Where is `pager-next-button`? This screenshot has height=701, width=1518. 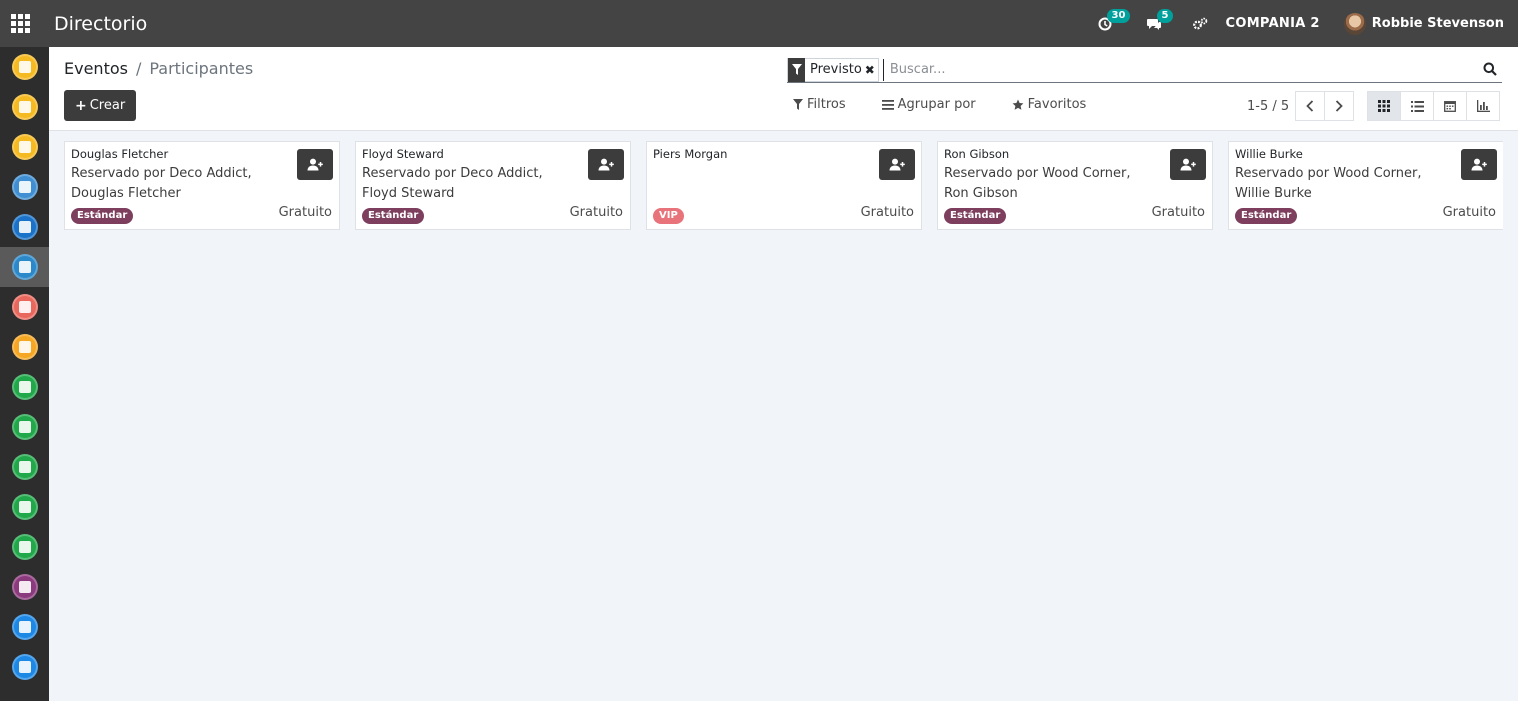 pager-next-button is located at coordinates (1339, 106).